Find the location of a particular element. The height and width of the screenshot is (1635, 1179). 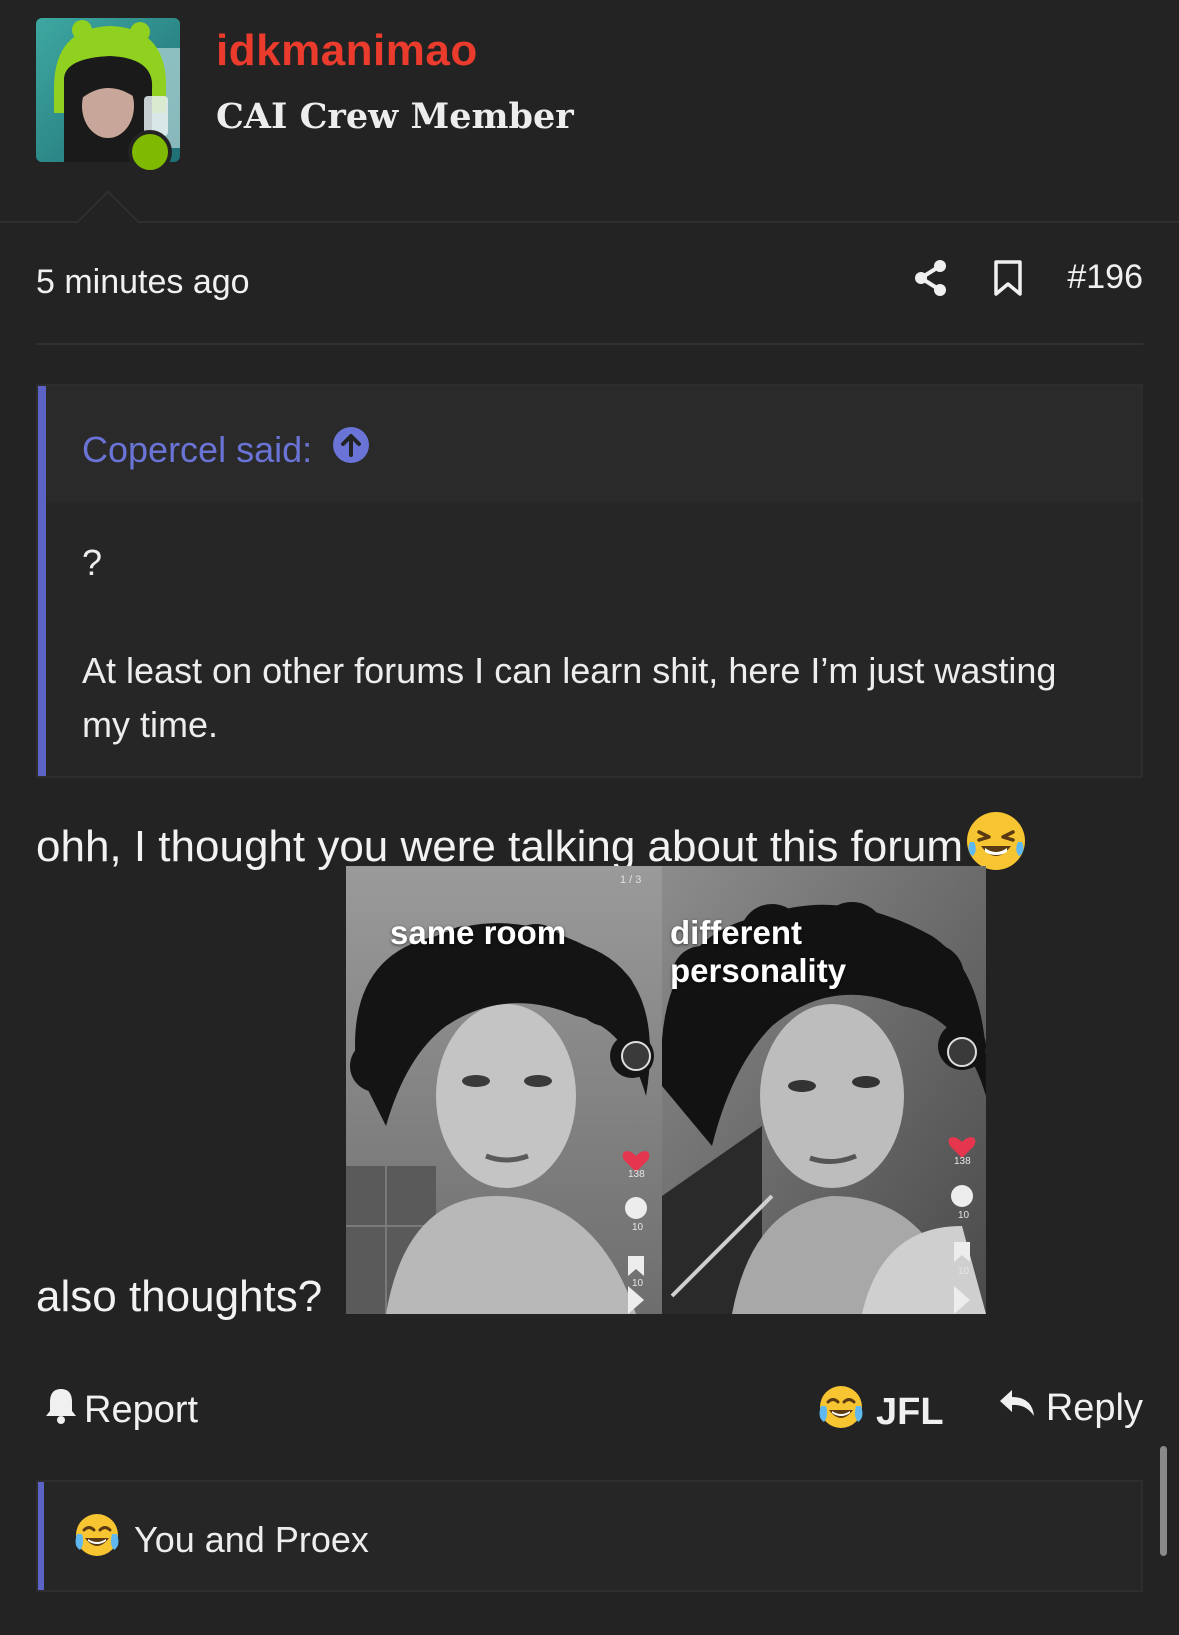

arrow-up-circle-icon is located at coordinates (351, 449).